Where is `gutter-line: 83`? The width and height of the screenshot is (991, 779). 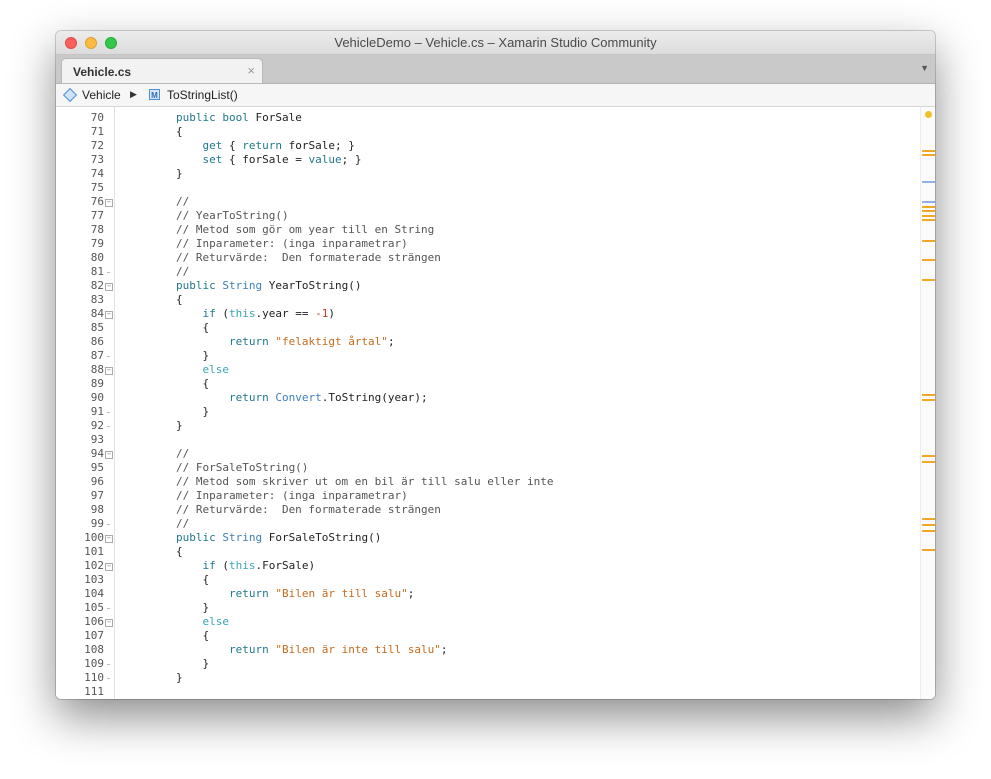
gutter-line: 83 is located at coordinates (85, 300).